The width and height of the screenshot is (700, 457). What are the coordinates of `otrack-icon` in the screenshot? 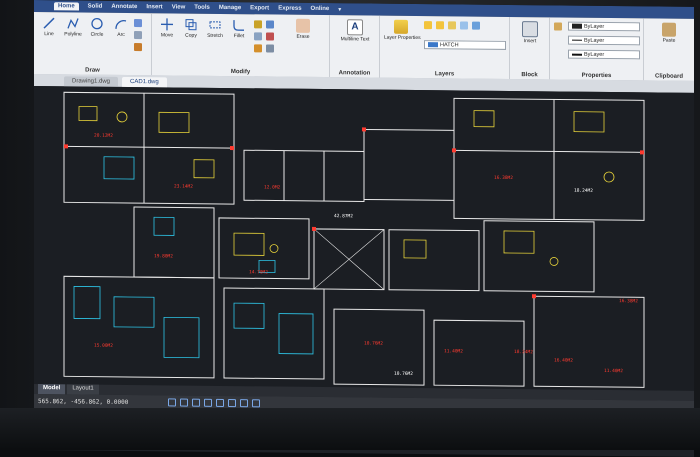 It's located at (232, 403).